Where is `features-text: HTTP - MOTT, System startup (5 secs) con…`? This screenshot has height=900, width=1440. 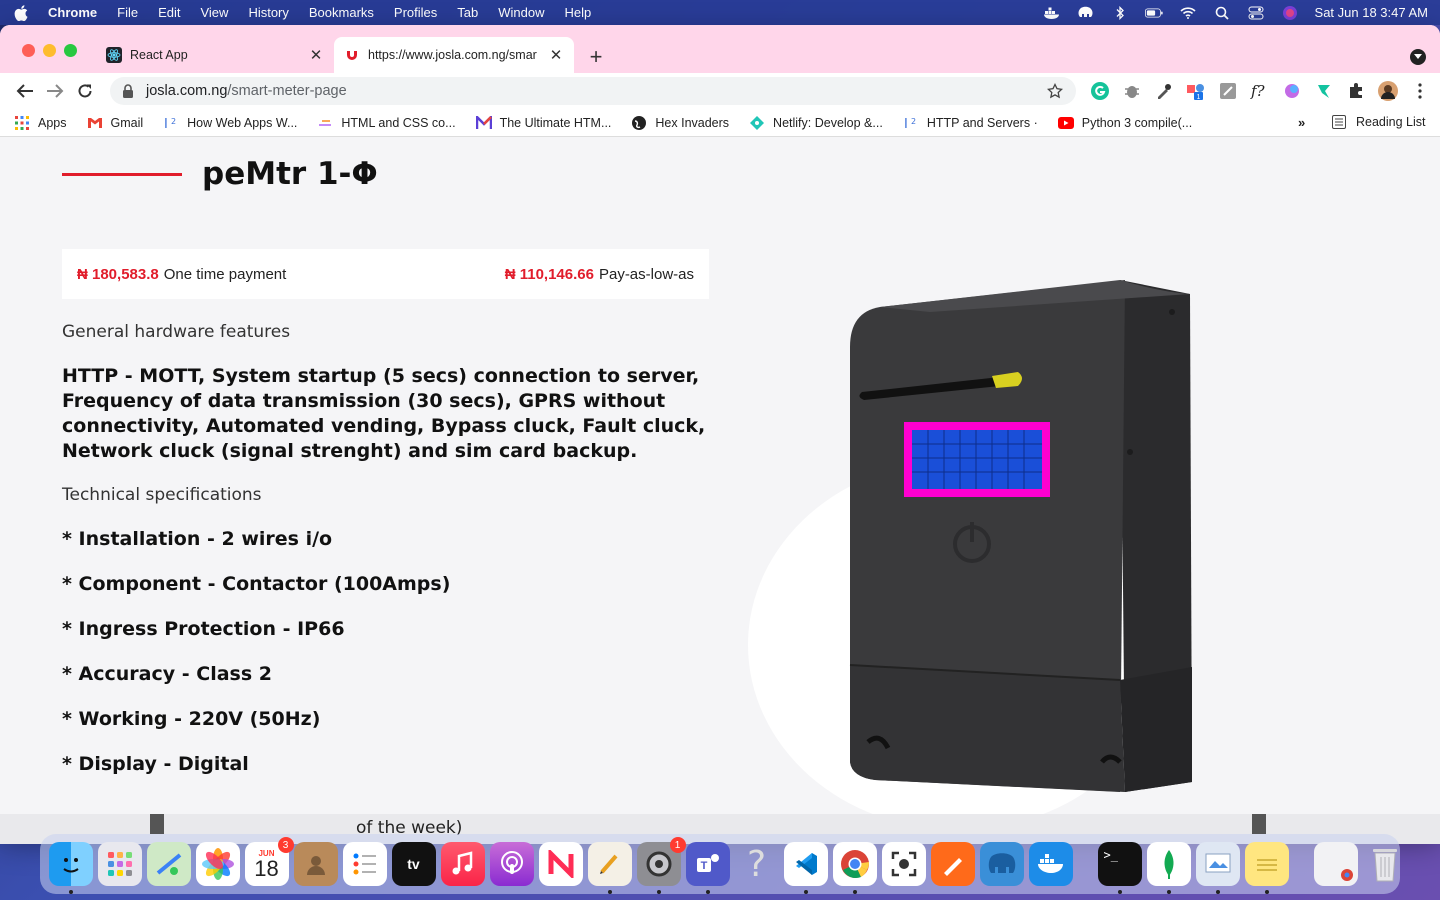
features-text: HTTP - MOTT, System startup (5 secs) con… is located at coordinates (384, 413).